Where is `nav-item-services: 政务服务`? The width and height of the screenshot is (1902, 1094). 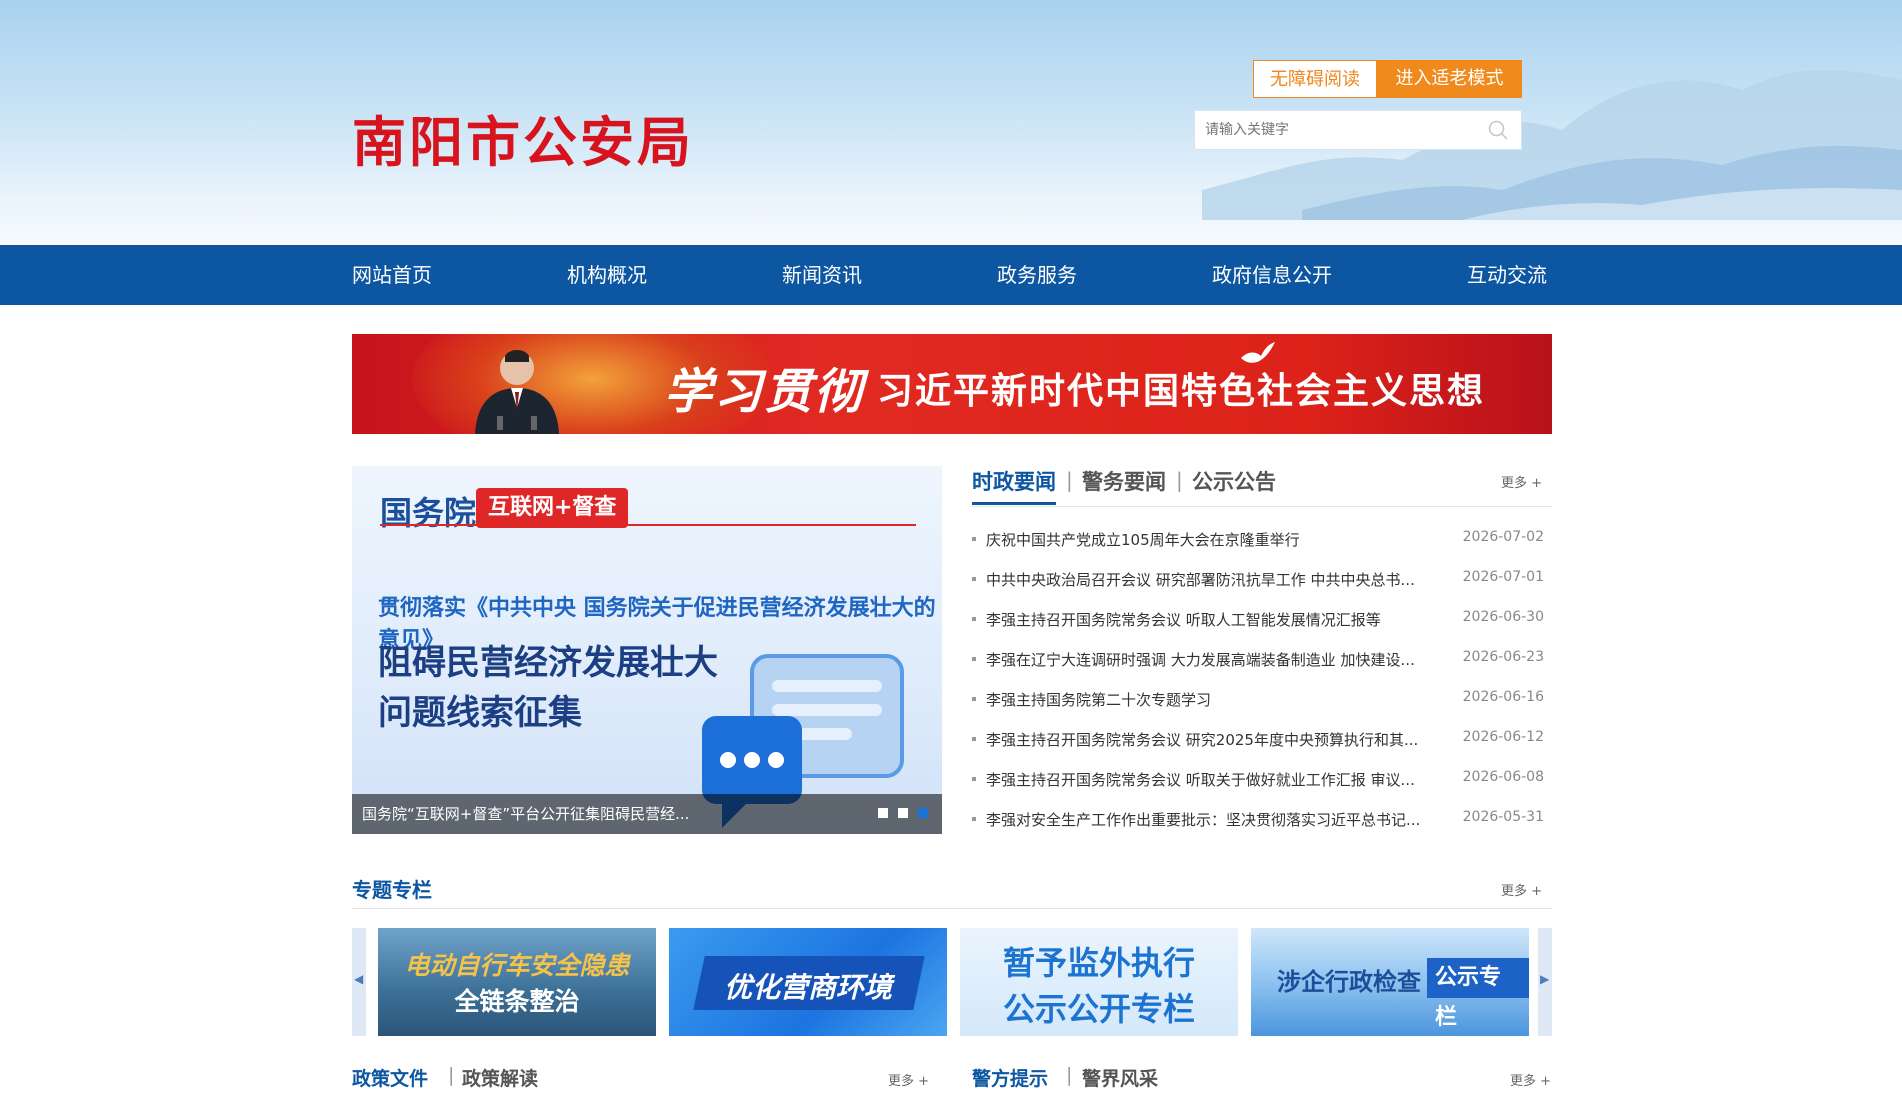 nav-item-services: 政务服务 is located at coordinates (1037, 275).